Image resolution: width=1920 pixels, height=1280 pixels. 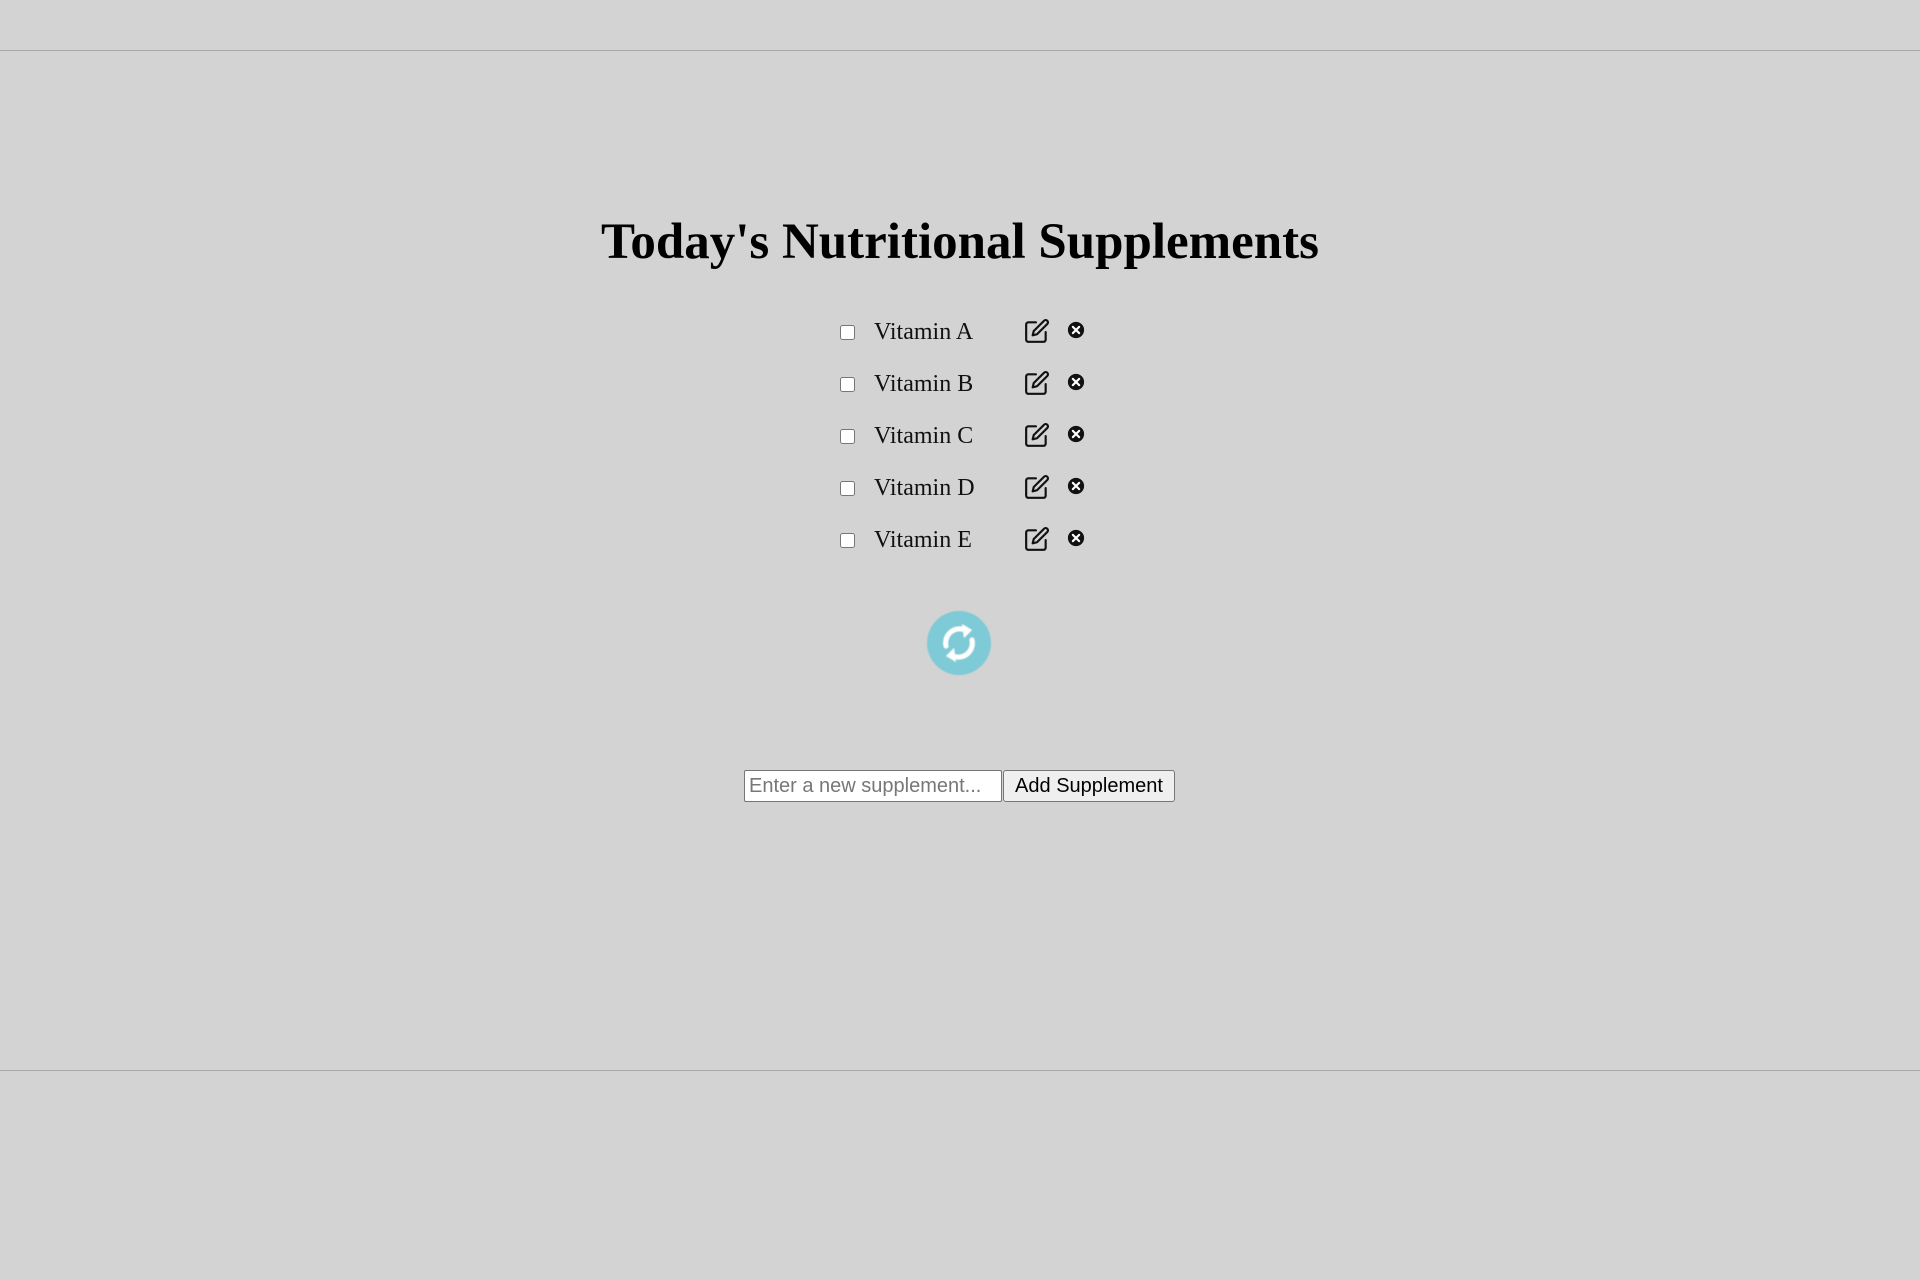 I want to click on supplement-label: Vitamin B, so click(x=924, y=384).